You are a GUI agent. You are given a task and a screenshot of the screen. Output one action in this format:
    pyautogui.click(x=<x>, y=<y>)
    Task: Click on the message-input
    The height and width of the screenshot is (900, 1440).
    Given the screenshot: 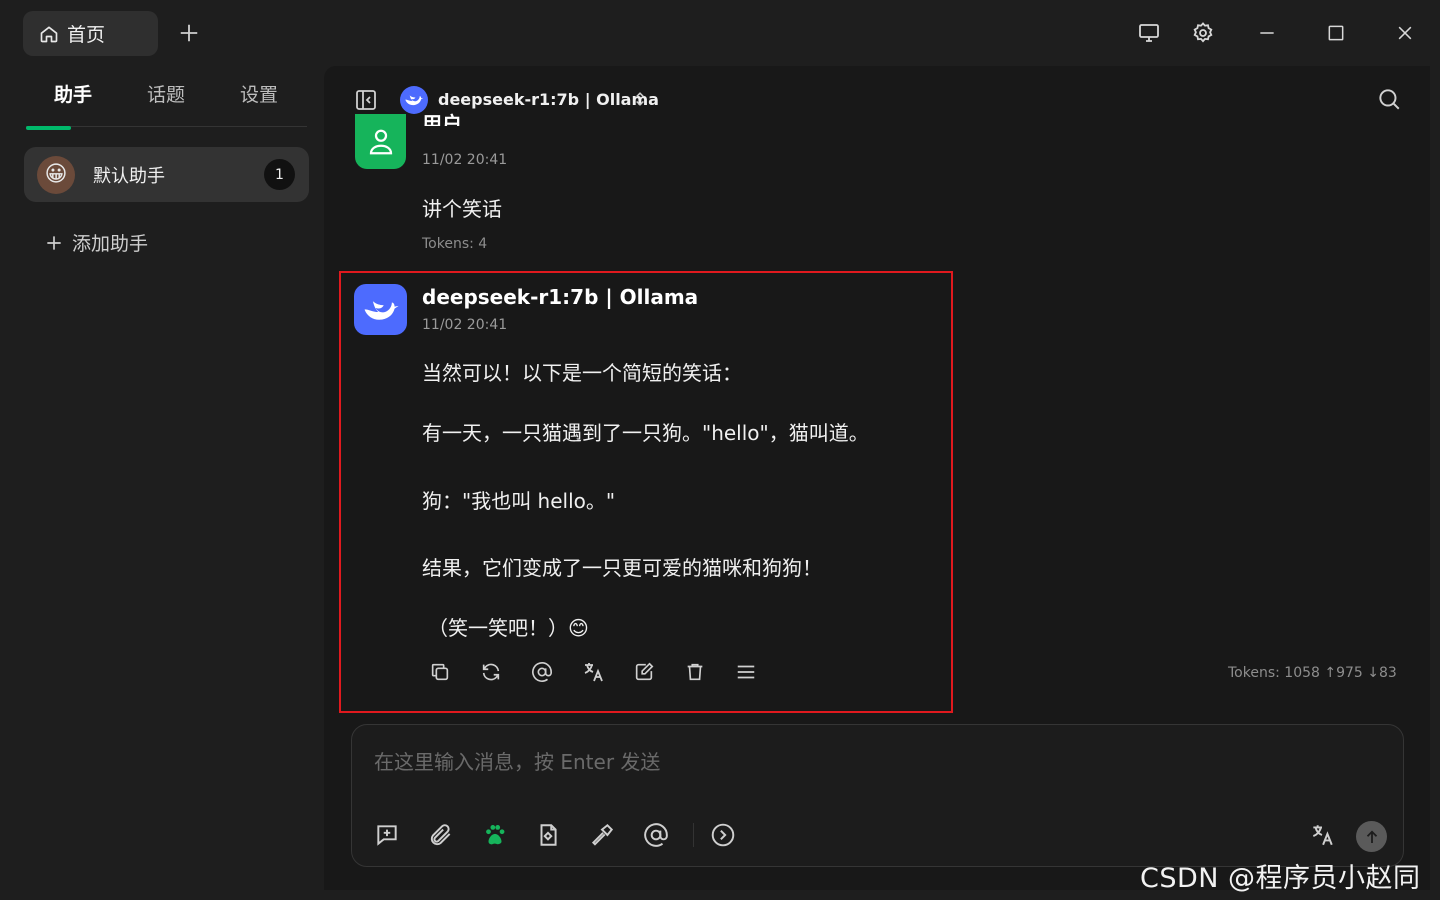 What is the action you would take?
    pyautogui.click(x=874, y=762)
    